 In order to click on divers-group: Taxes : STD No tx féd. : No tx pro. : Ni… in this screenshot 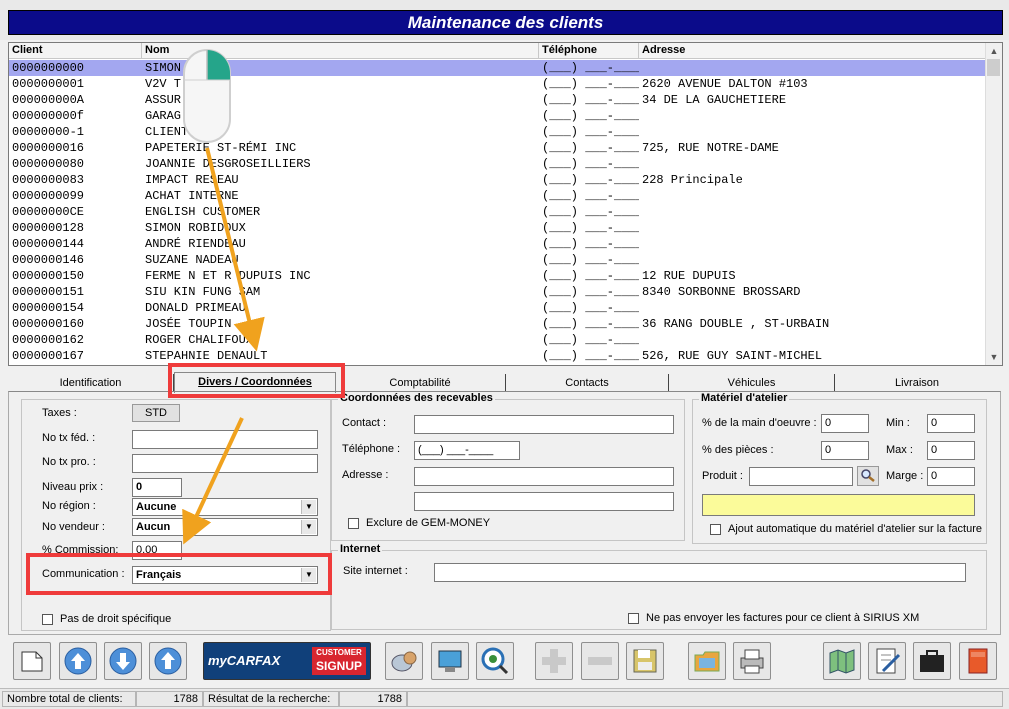, I will do `click(176, 515)`.